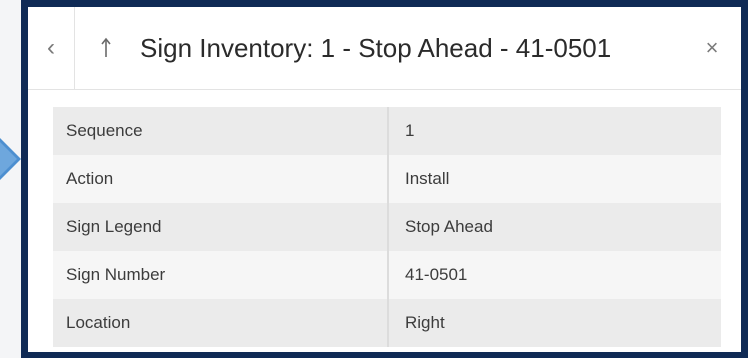 The height and width of the screenshot is (358, 748). What do you see at coordinates (554, 323) in the screenshot?
I see `field-value: Right` at bounding box center [554, 323].